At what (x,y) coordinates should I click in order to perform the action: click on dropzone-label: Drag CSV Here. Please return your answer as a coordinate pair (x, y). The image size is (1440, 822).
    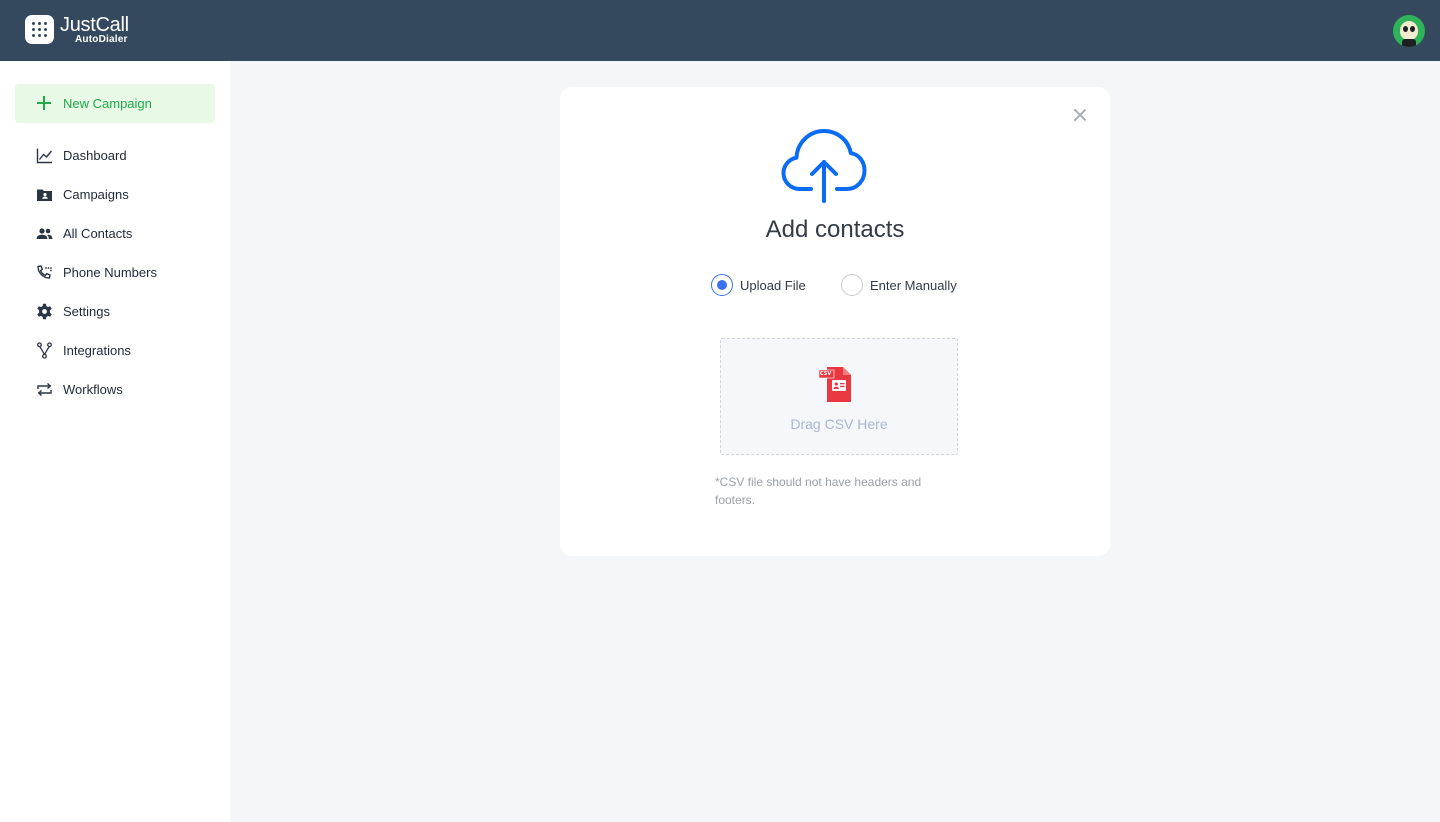
    Looking at the image, I should click on (839, 424).